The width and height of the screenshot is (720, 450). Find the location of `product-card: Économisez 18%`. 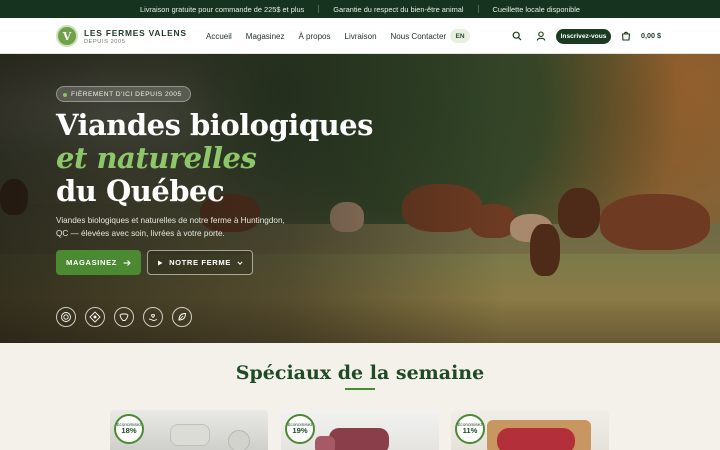

product-card: Économisez 18% is located at coordinates (189, 430).